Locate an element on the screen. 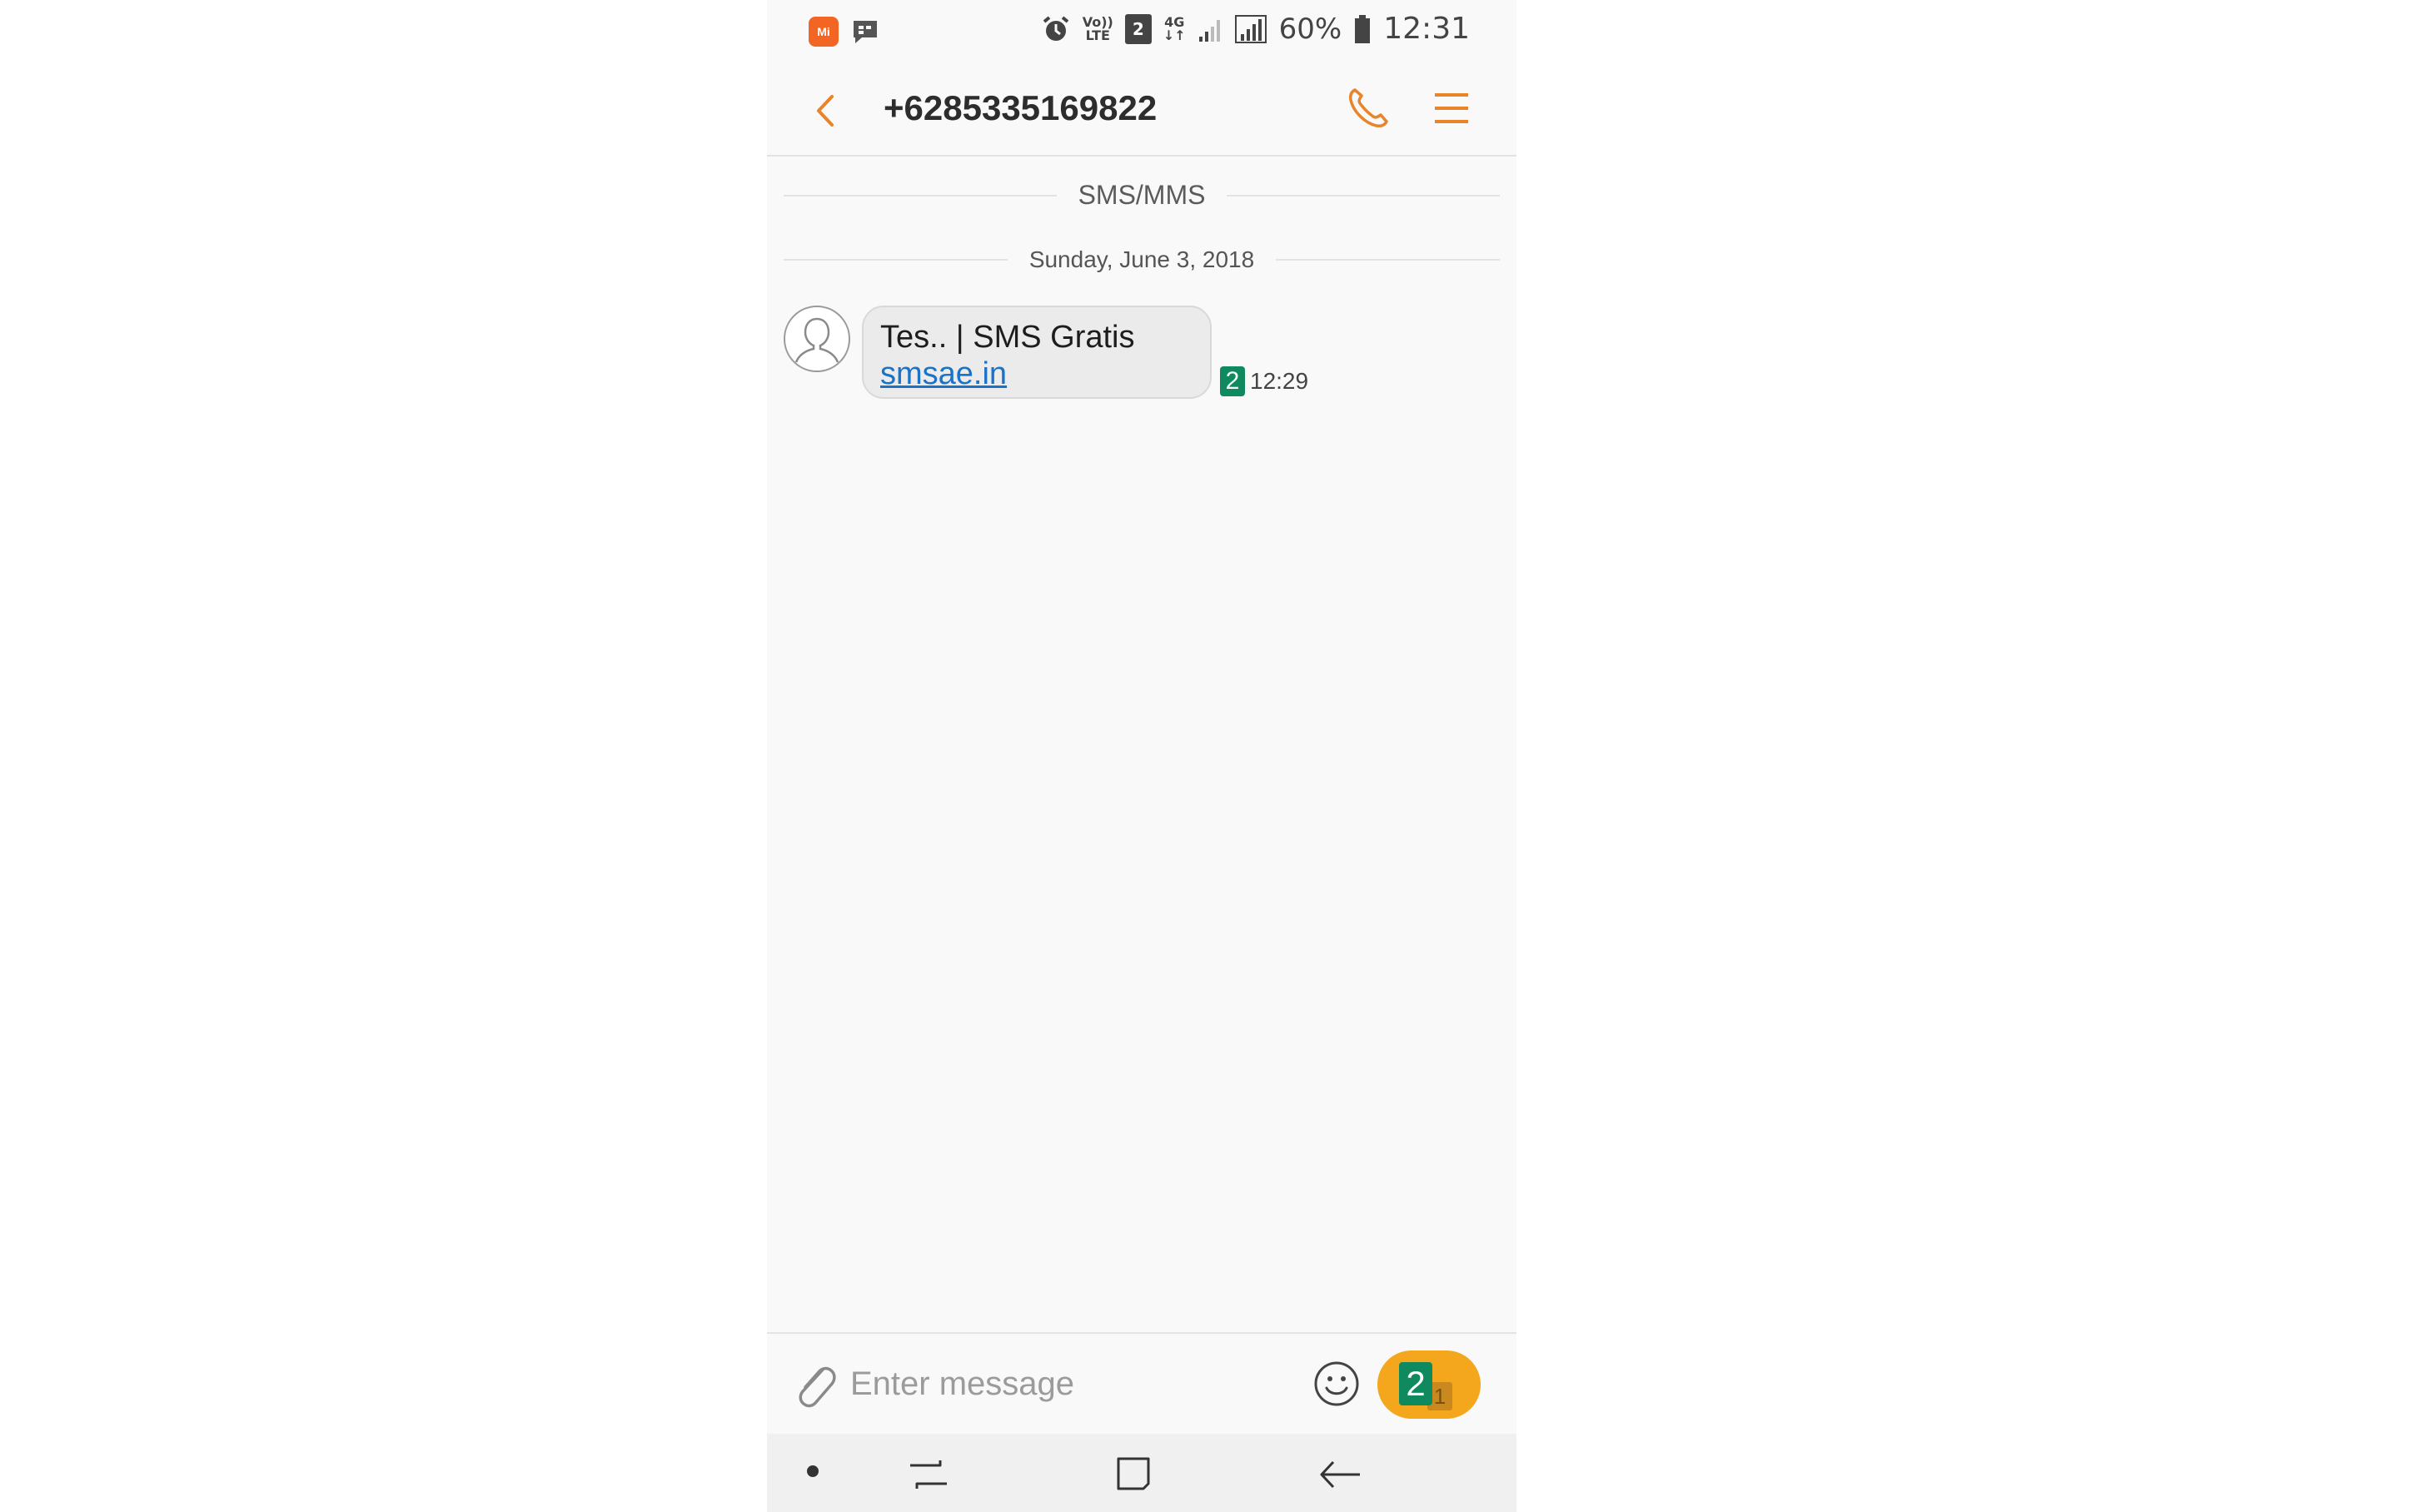  channel-divider: SMS/MMS is located at coordinates (1142, 196).